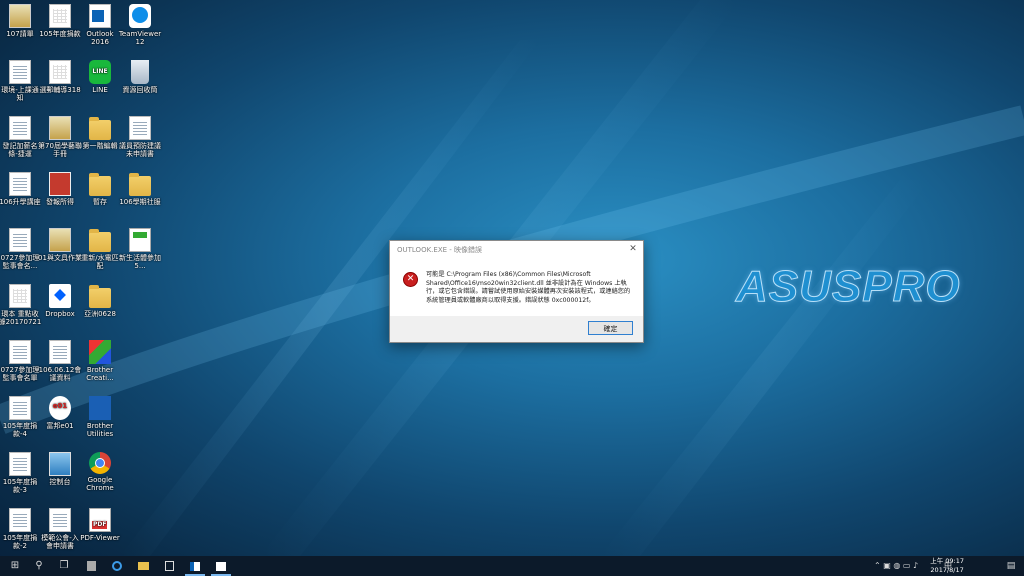 The image size is (1024, 576). I want to click on desktop-icon-label: 亞洲0628, so click(100, 314).